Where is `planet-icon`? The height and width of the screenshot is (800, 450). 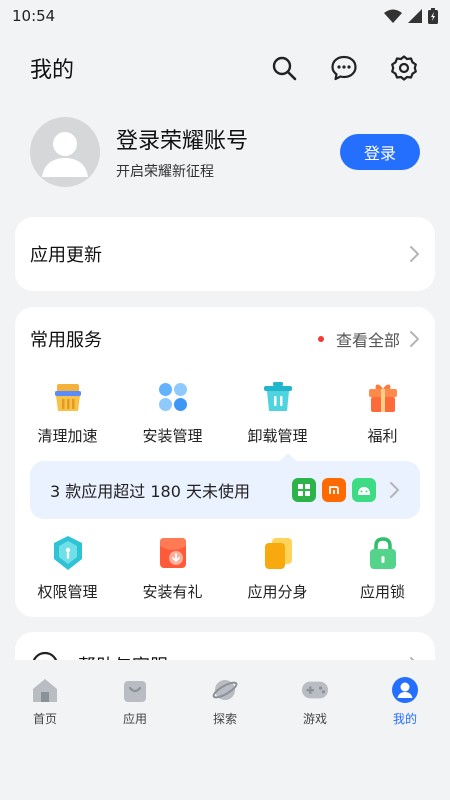 planet-icon is located at coordinates (225, 690).